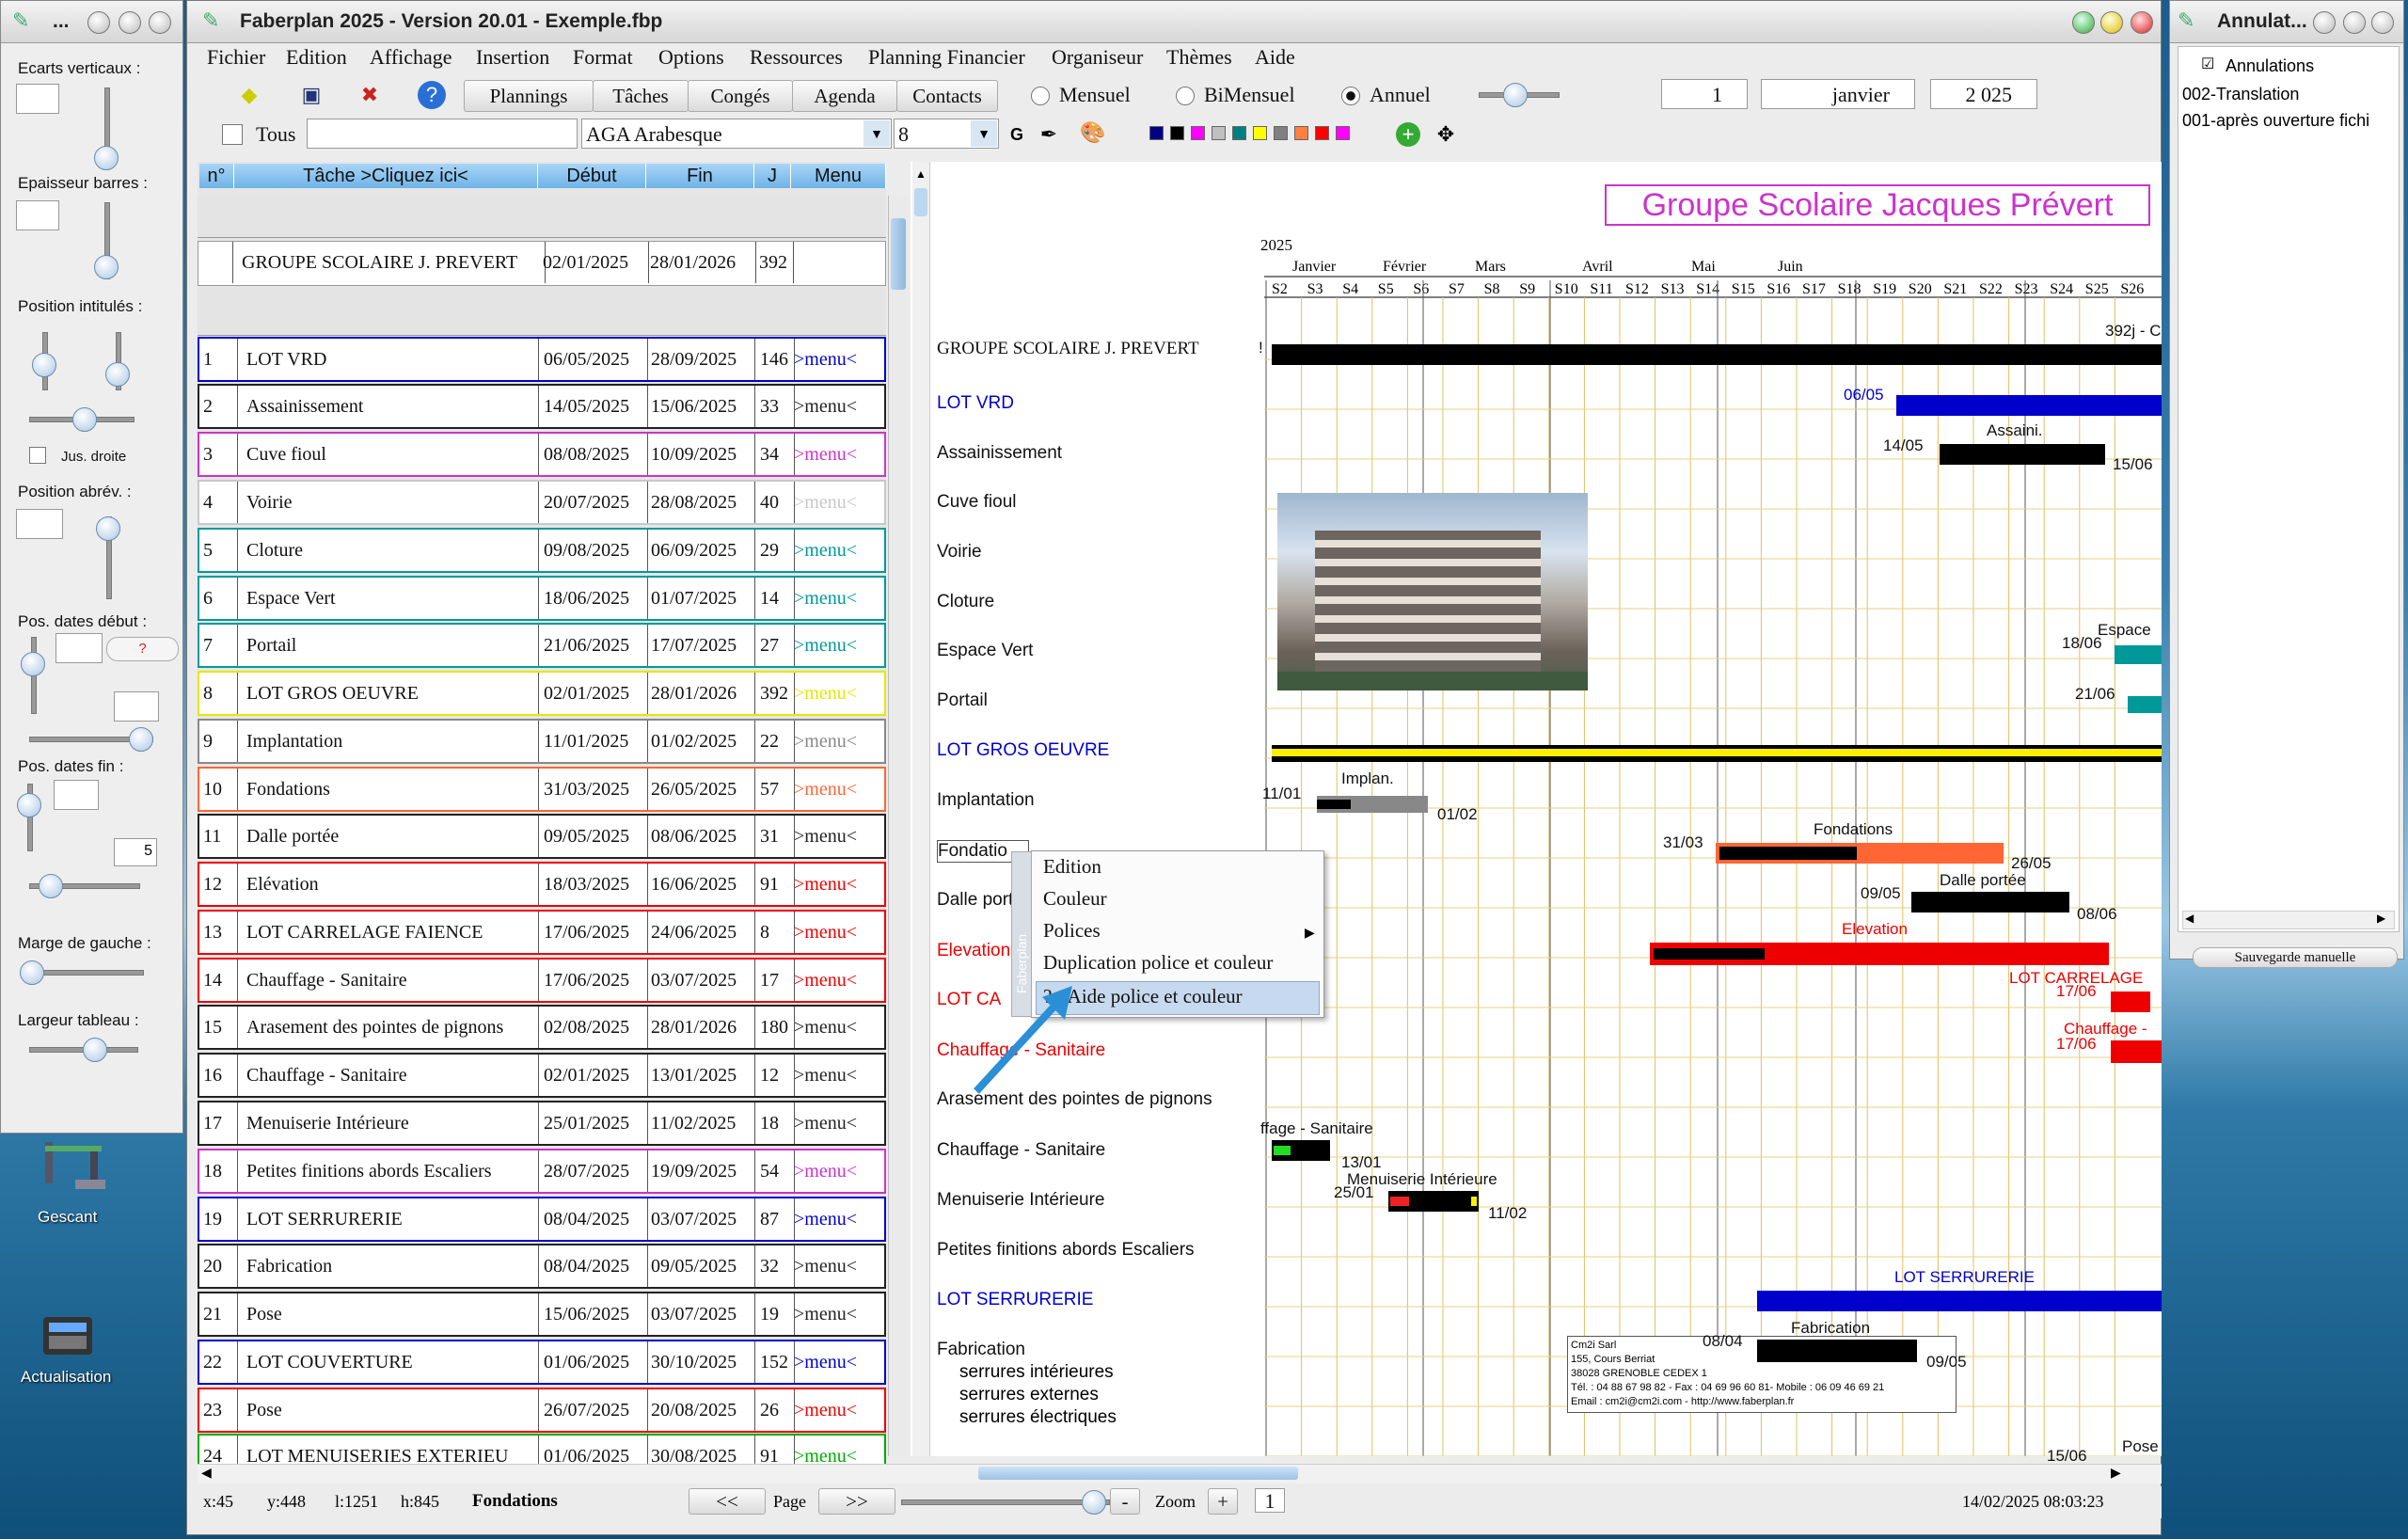 This screenshot has width=2408, height=1539. I want to click on debut-knob, so click(33, 664).